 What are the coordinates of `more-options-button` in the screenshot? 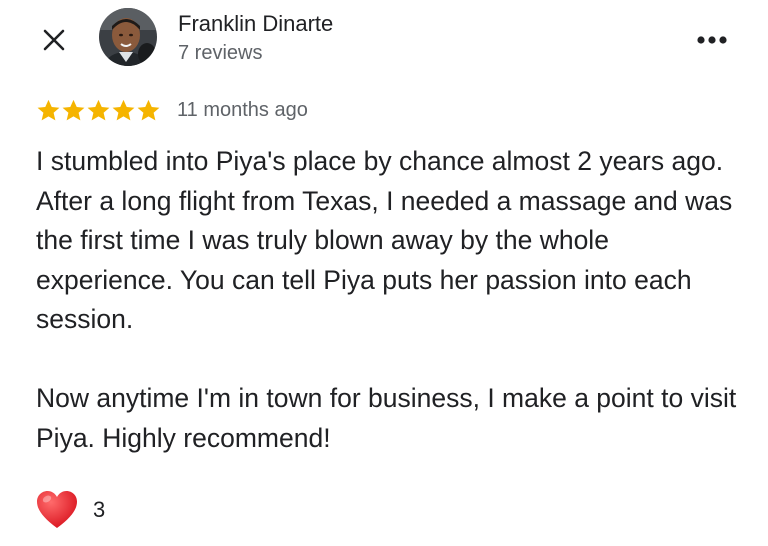 It's located at (712, 40).